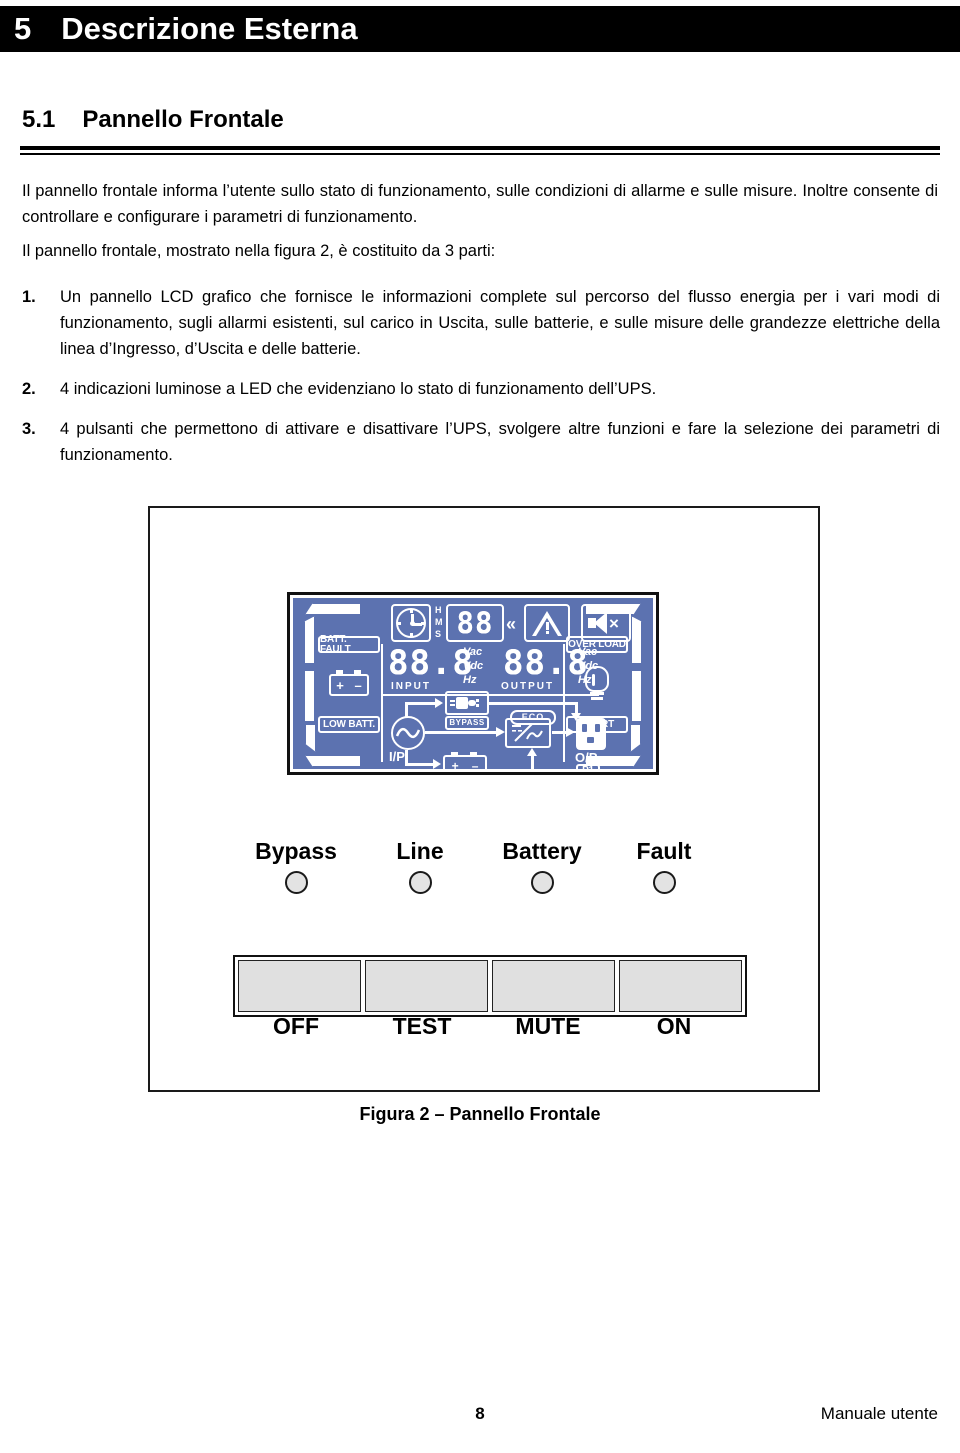 This screenshot has height=1453, width=960. What do you see at coordinates (588, 652) in the screenshot?
I see `lcd-output-unit-vac: Vac` at bounding box center [588, 652].